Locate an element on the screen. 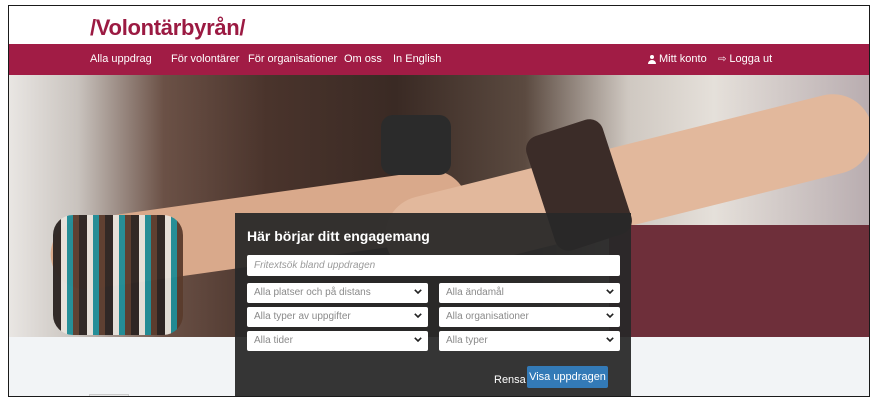  content-tab is located at coordinates (109, 395).